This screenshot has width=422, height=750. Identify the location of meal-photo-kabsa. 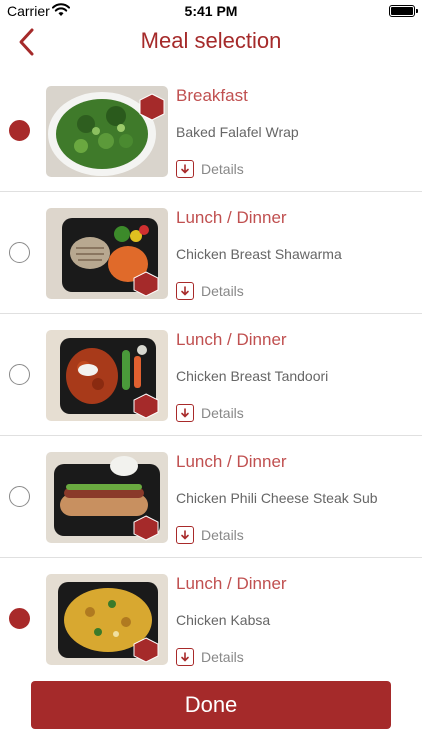
(107, 619).